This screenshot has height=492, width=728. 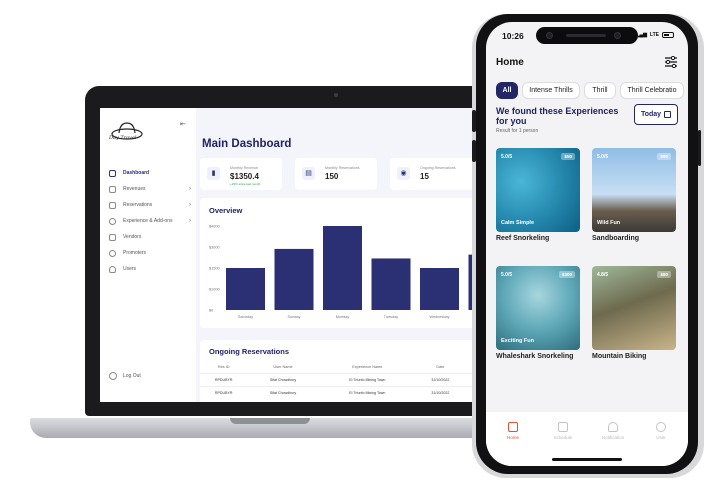 I want to click on experience-card-whaleshark-snorkeling: 5.0/5 $300 Exciting Fun, so click(x=538, y=308).